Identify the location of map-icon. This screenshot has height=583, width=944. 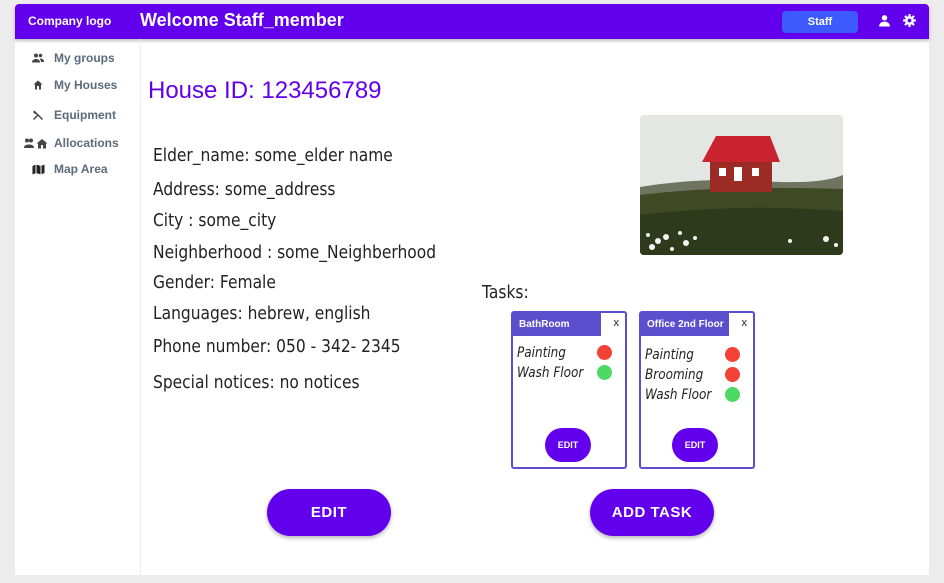
(38, 169).